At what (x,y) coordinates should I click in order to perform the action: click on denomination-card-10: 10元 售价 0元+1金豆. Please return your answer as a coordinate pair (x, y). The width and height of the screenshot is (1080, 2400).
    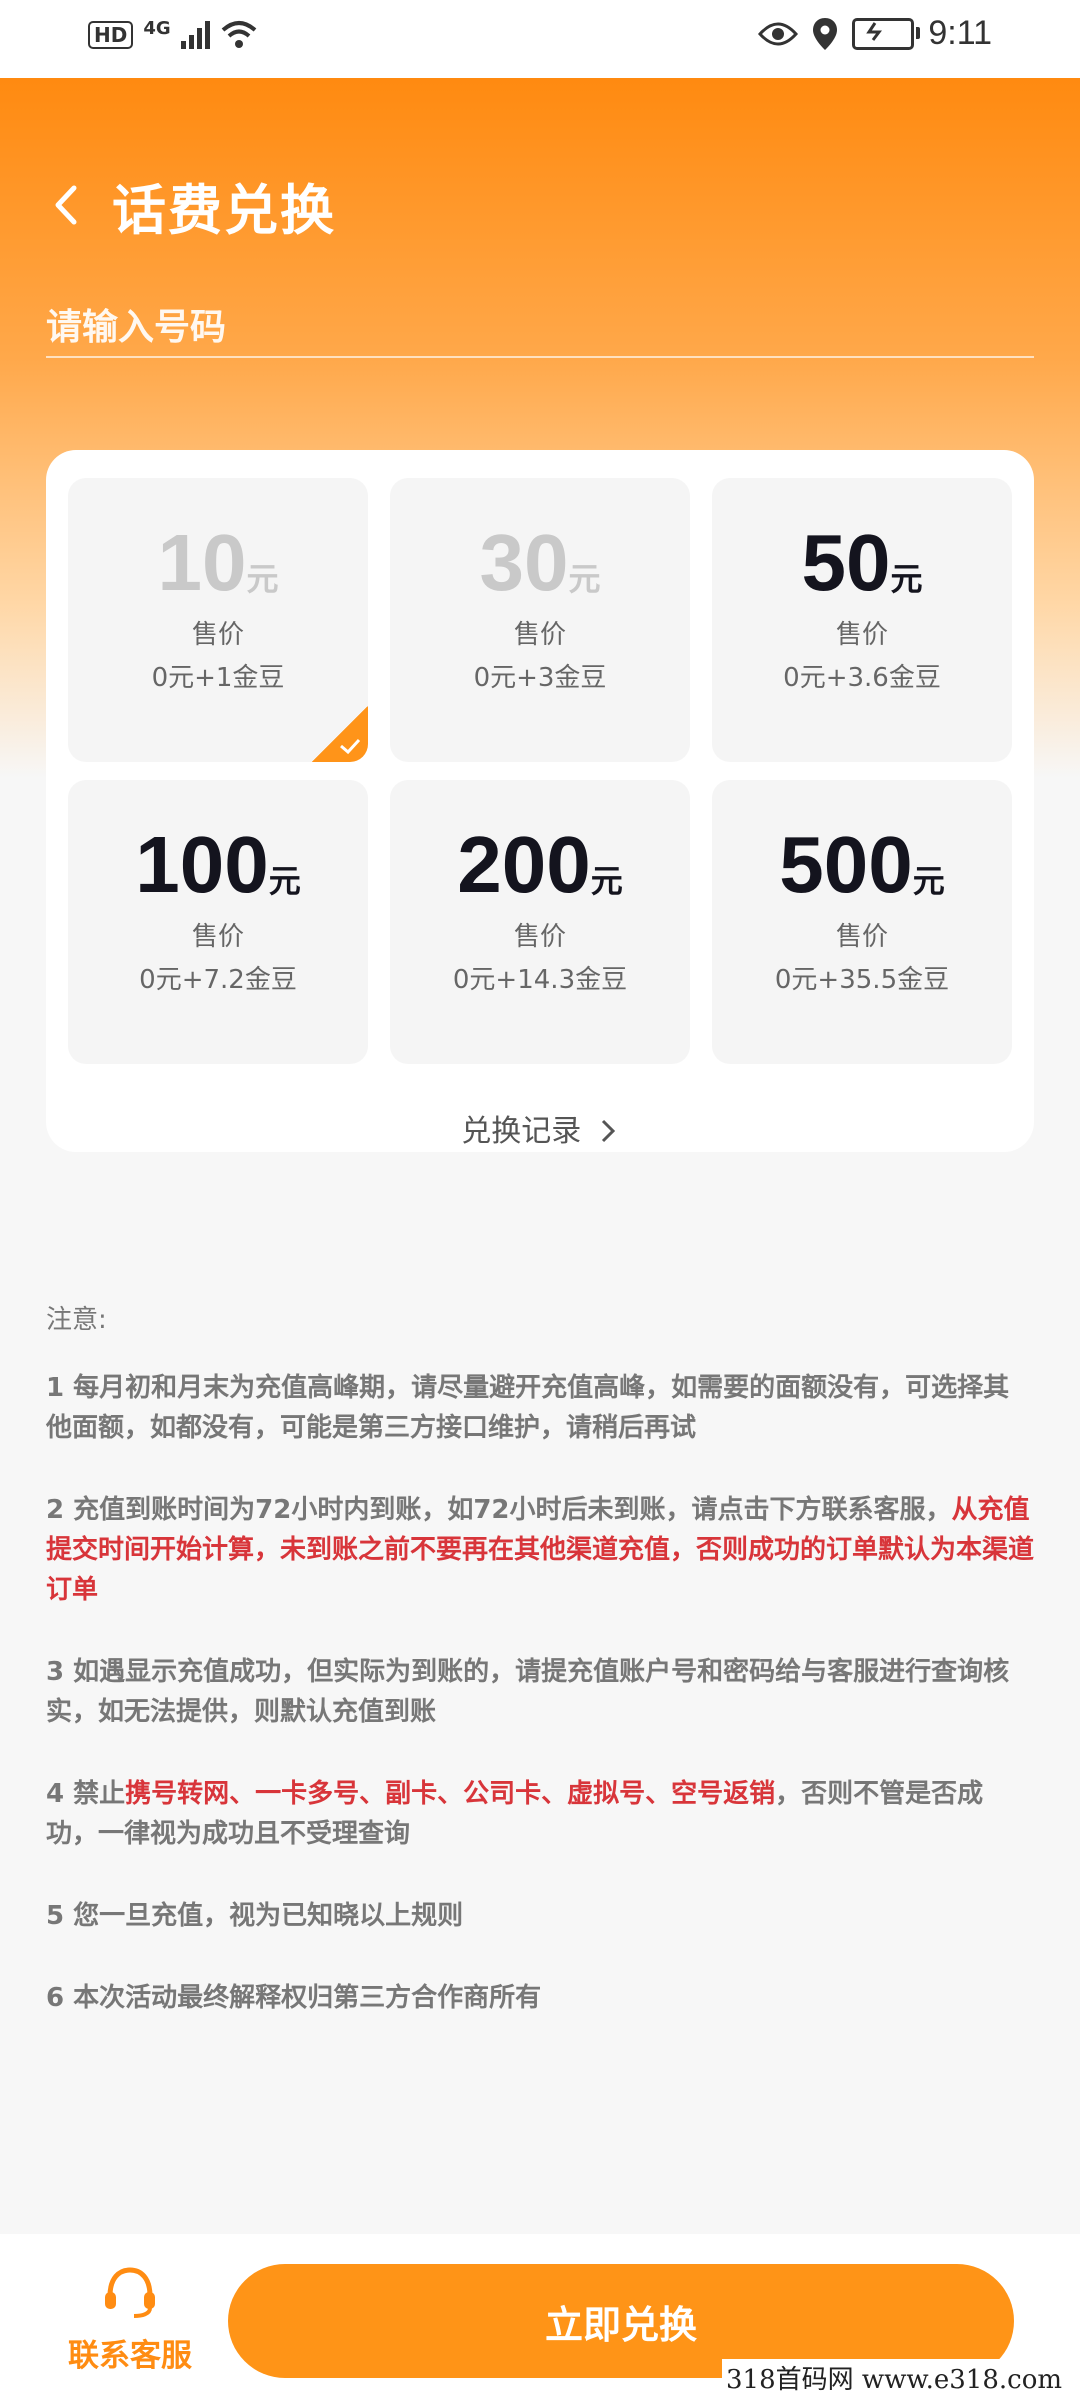
    Looking at the image, I should click on (218, 620).